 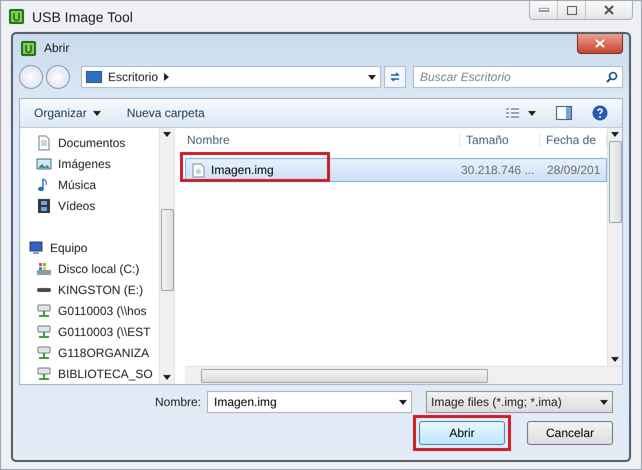 What do you see at coordinates (44, 142) in the screenshot?
I see `document-icon` at bounding box center [44, 142].